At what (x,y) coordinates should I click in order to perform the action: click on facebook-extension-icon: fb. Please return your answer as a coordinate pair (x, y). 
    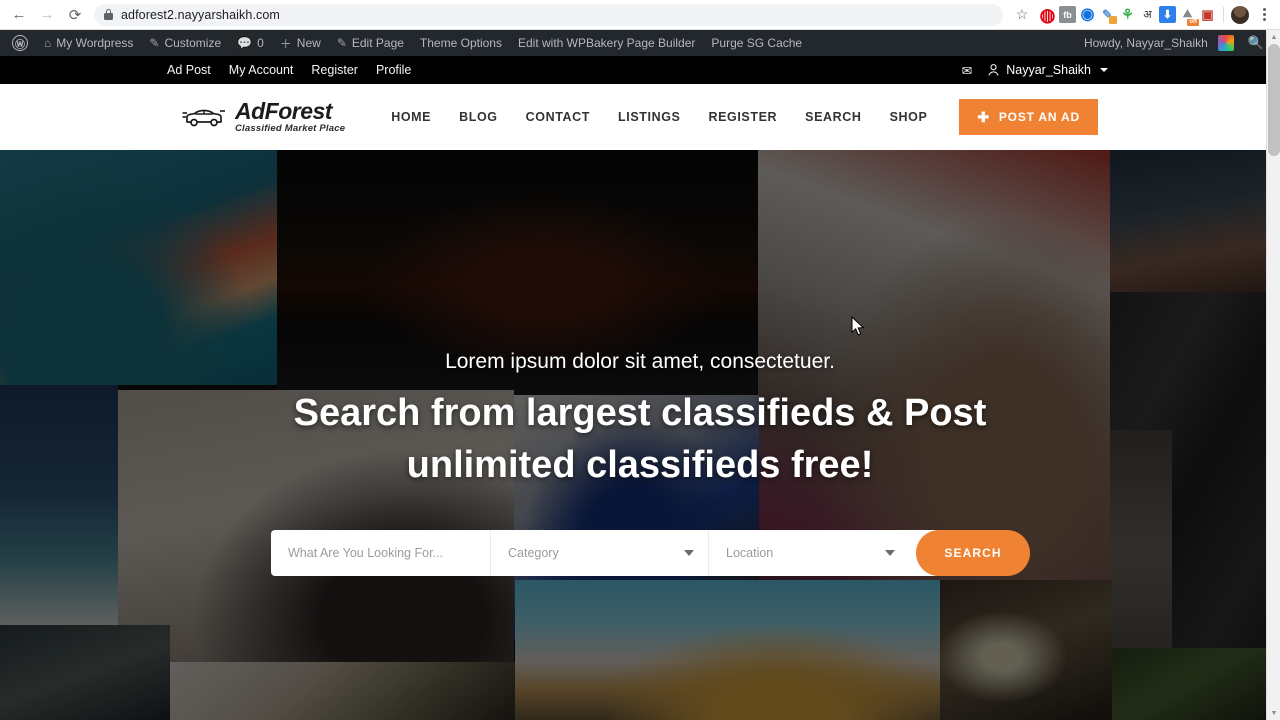
    Looking at the image, I should click on (1067, 14).